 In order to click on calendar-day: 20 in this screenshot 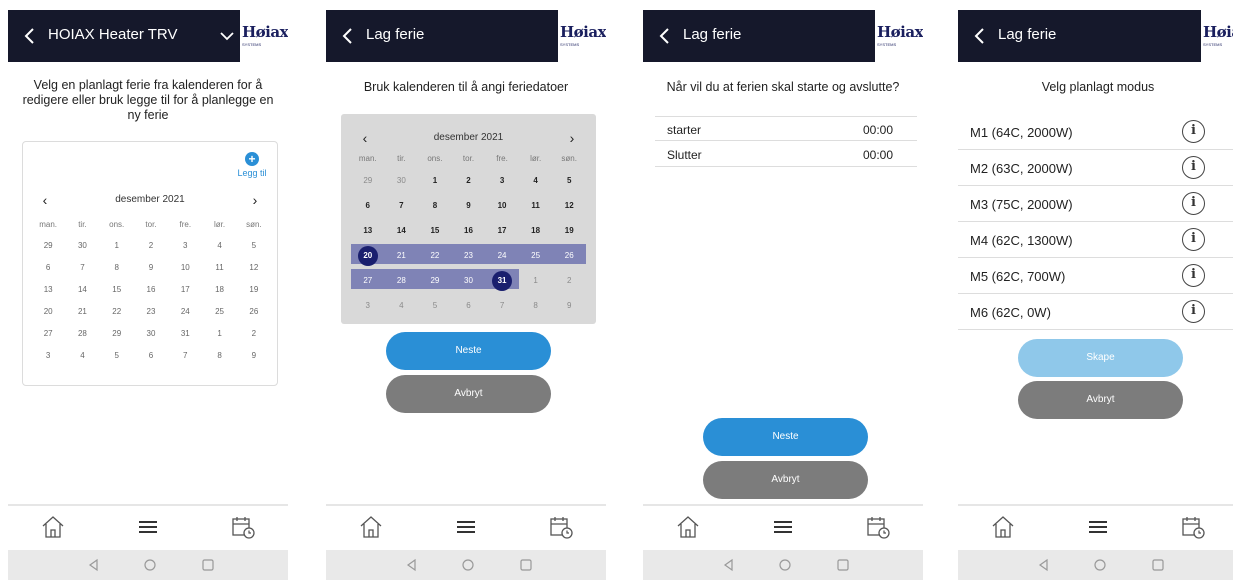, I will do `click(48, 311)`.